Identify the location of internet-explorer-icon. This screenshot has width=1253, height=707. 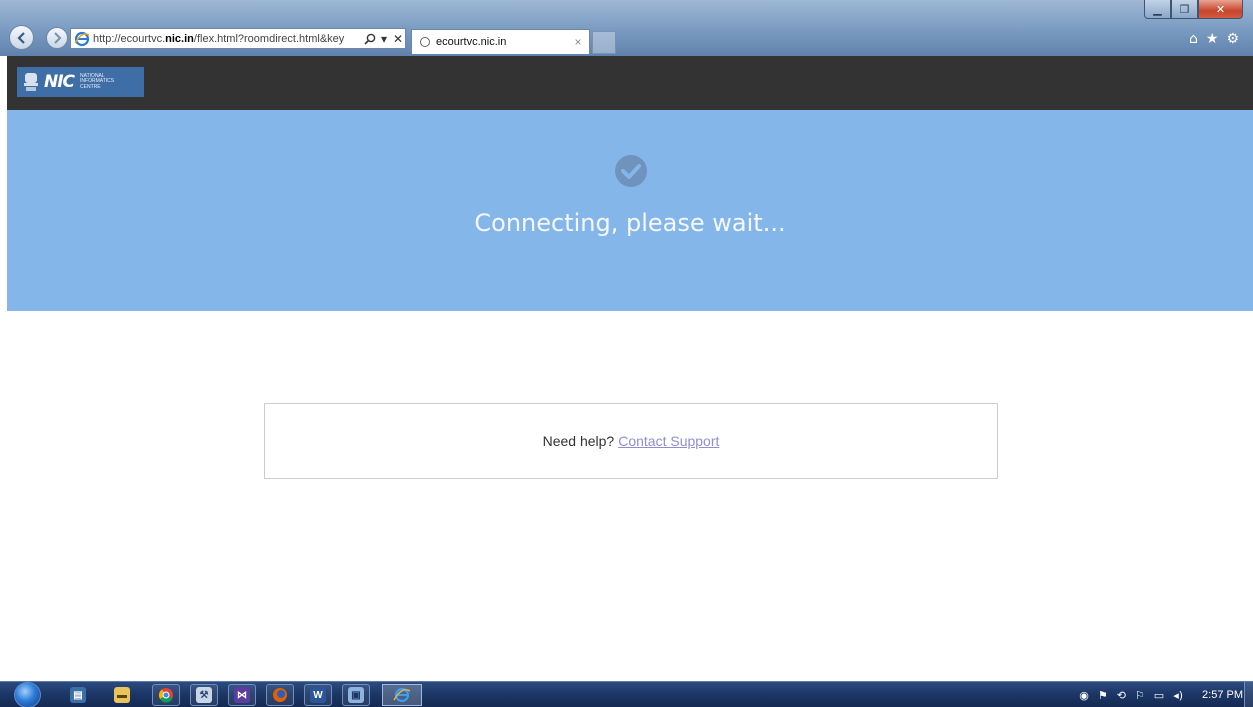
(402, 695).